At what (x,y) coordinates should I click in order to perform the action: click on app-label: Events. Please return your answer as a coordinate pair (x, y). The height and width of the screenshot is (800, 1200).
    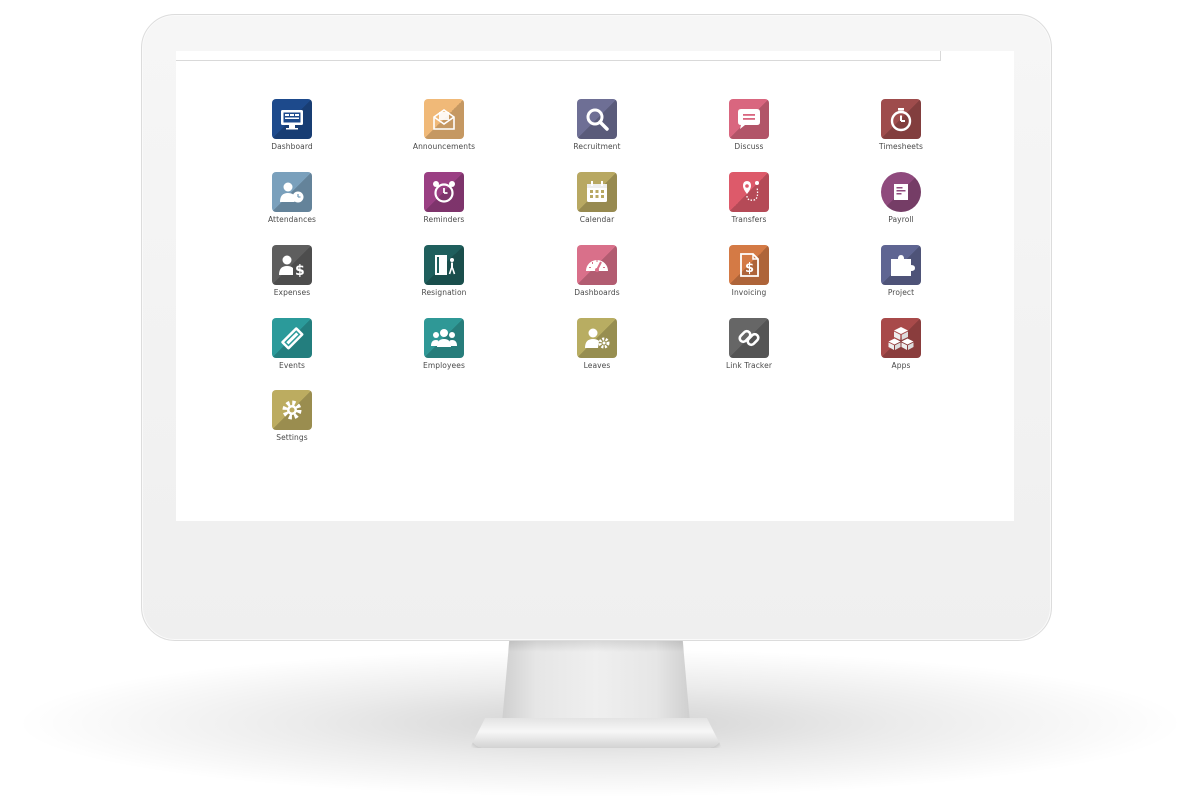
    Looking at the image, I should click on (292, 365).